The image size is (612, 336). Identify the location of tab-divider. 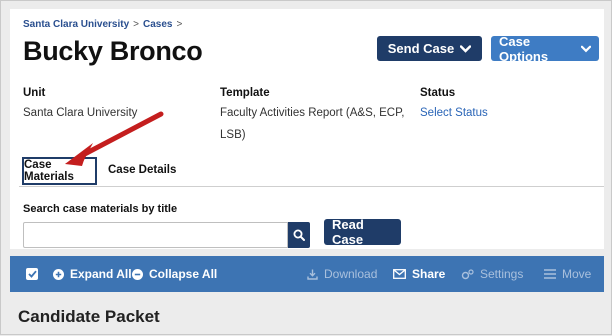
(311, 186).